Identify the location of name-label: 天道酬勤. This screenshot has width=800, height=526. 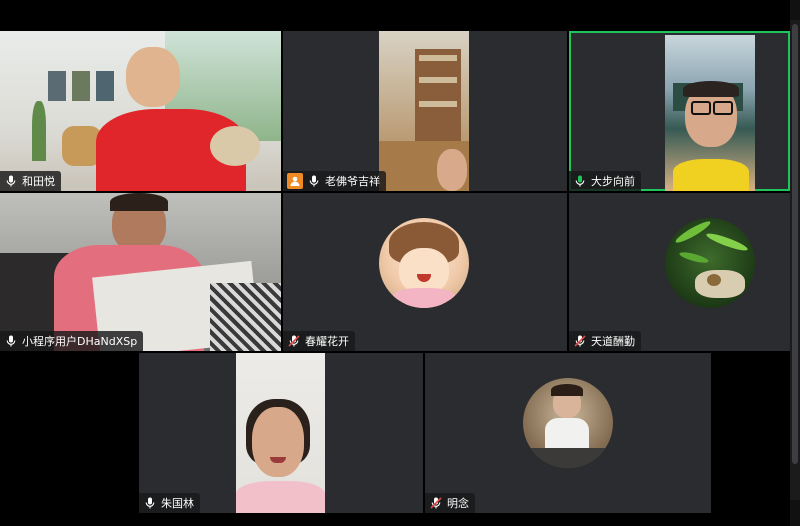
(605, 341).